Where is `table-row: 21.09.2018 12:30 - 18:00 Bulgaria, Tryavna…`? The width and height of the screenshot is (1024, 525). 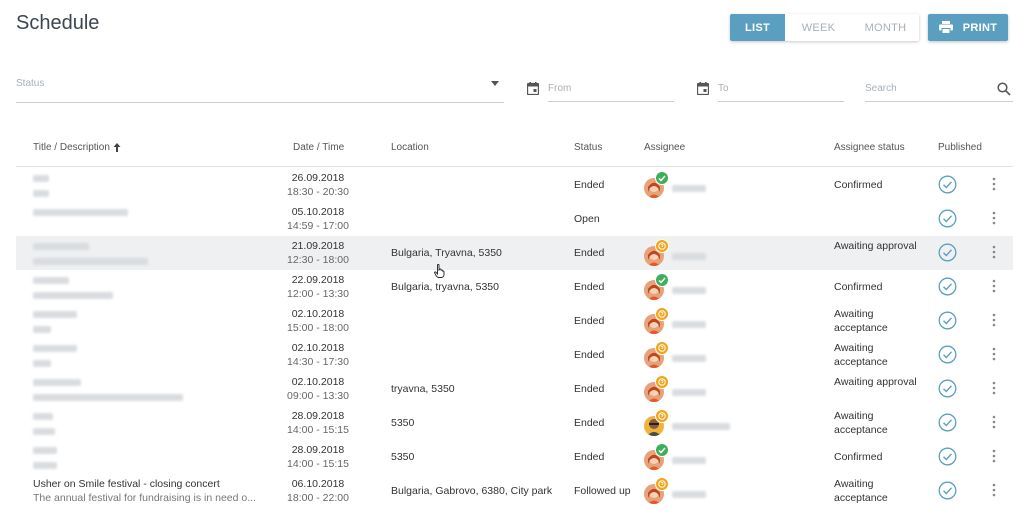
table-row: 21.09.2018 12:30 - 18:00 Bulgaria, Tryavna… is located at coordinates (514, 253).